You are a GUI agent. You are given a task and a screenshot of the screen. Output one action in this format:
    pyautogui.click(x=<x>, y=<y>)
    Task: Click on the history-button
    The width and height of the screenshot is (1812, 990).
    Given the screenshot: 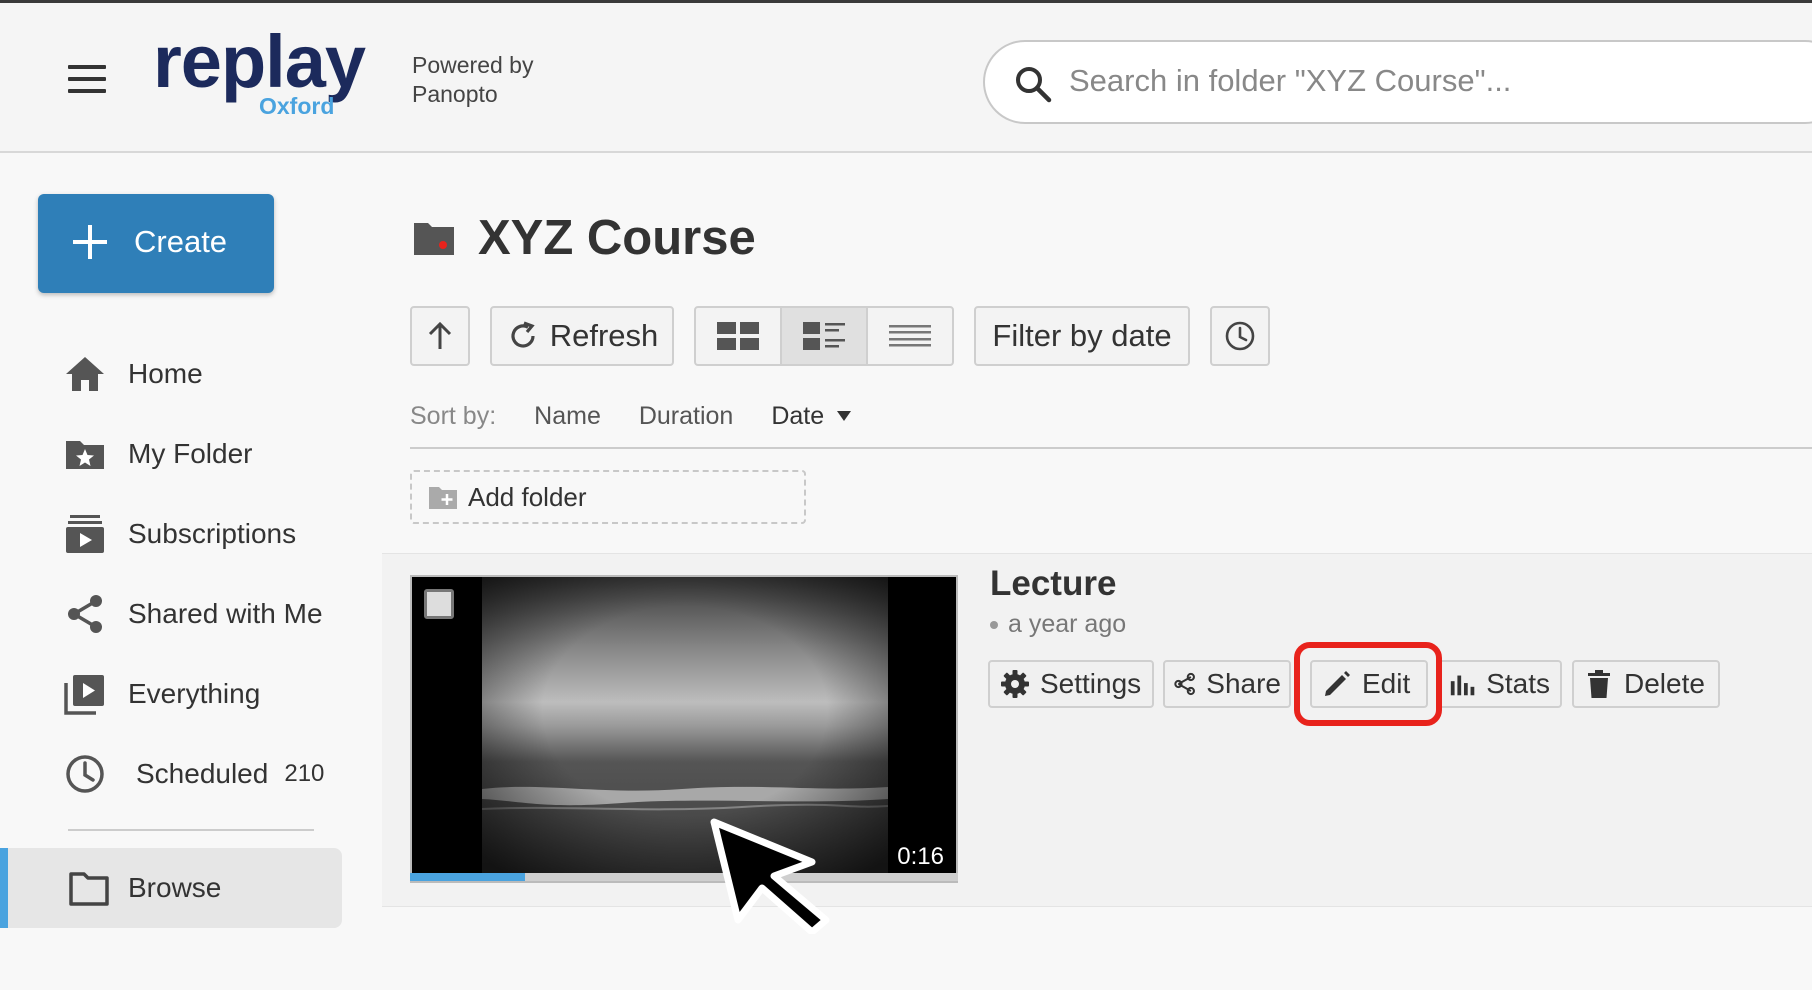 What is the action you would take?
    pyautogui.click(x=1240, y=336)
    